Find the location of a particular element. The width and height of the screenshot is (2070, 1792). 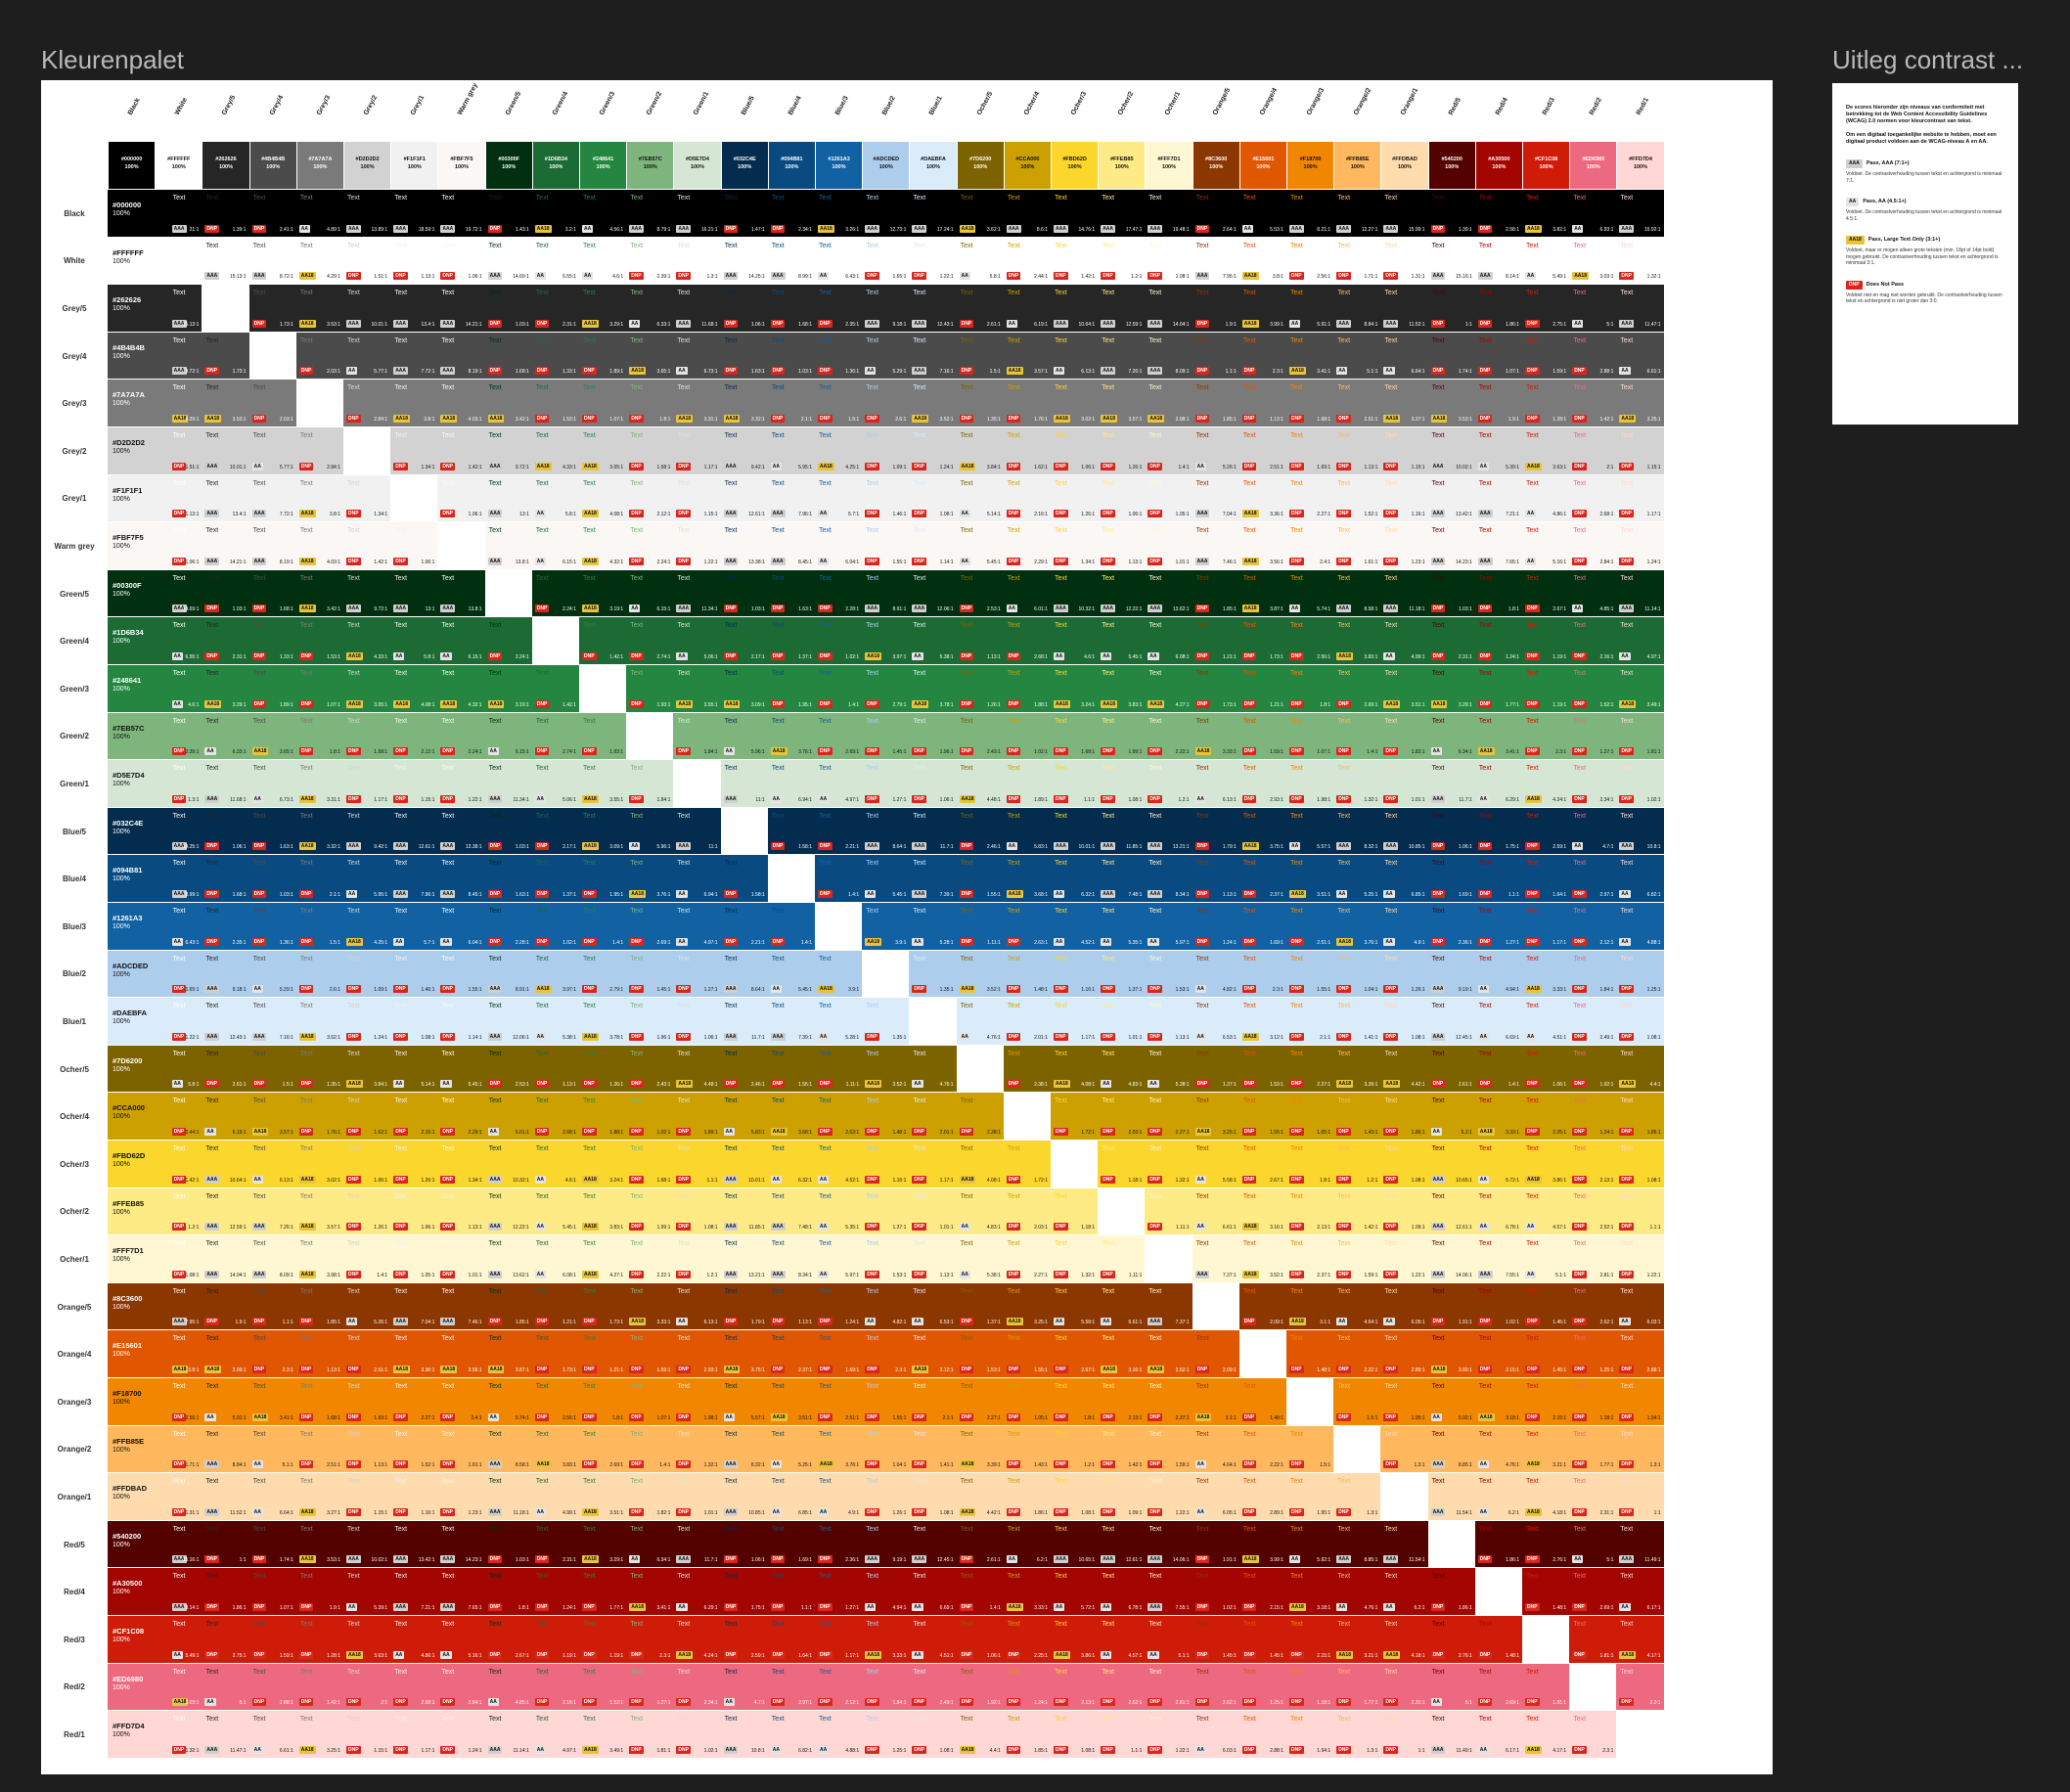

contrast-cell-blue-2-on-grey-1: Text DNP 1.46:1 is located at coordinates (886, 498).